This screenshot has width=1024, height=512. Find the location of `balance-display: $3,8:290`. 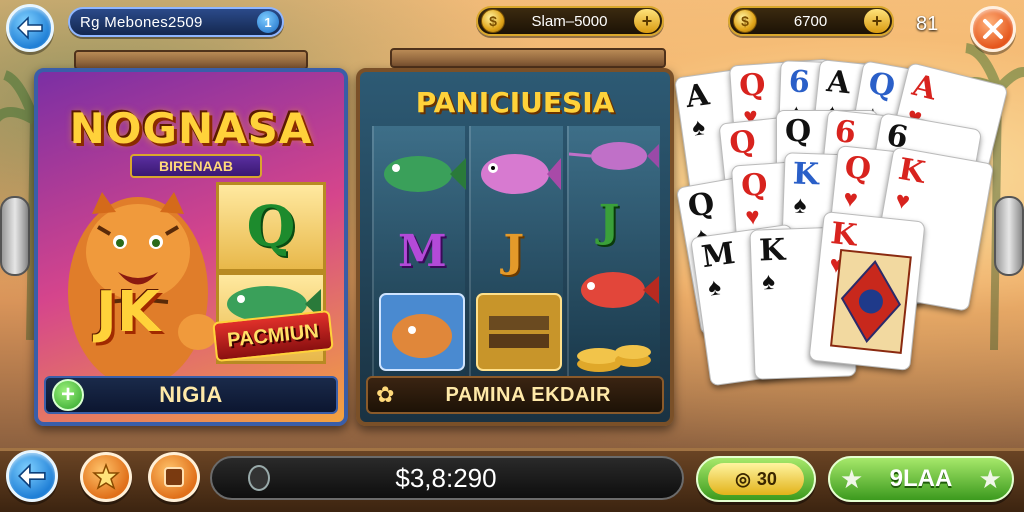

balance-display: $3,8:290 is located at coordinates (447, 478).